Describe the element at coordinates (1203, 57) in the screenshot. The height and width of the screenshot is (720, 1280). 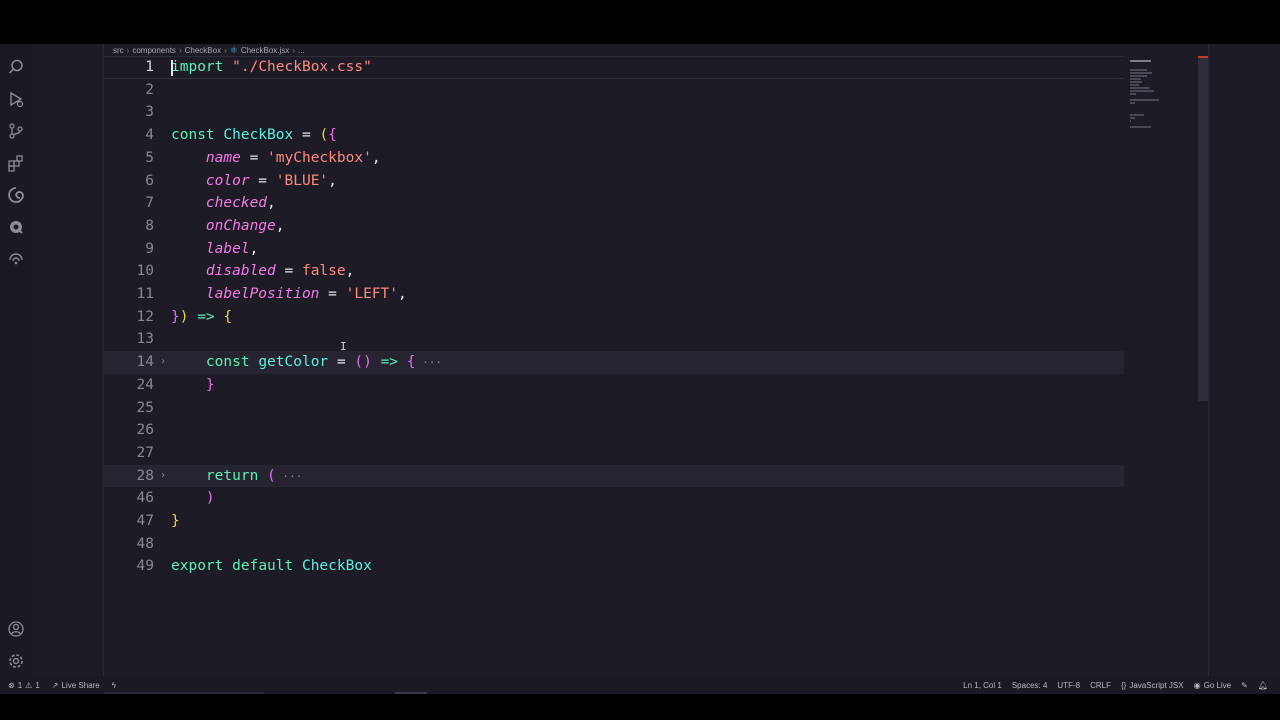
I see `scrollbar-position-marker` at that location.